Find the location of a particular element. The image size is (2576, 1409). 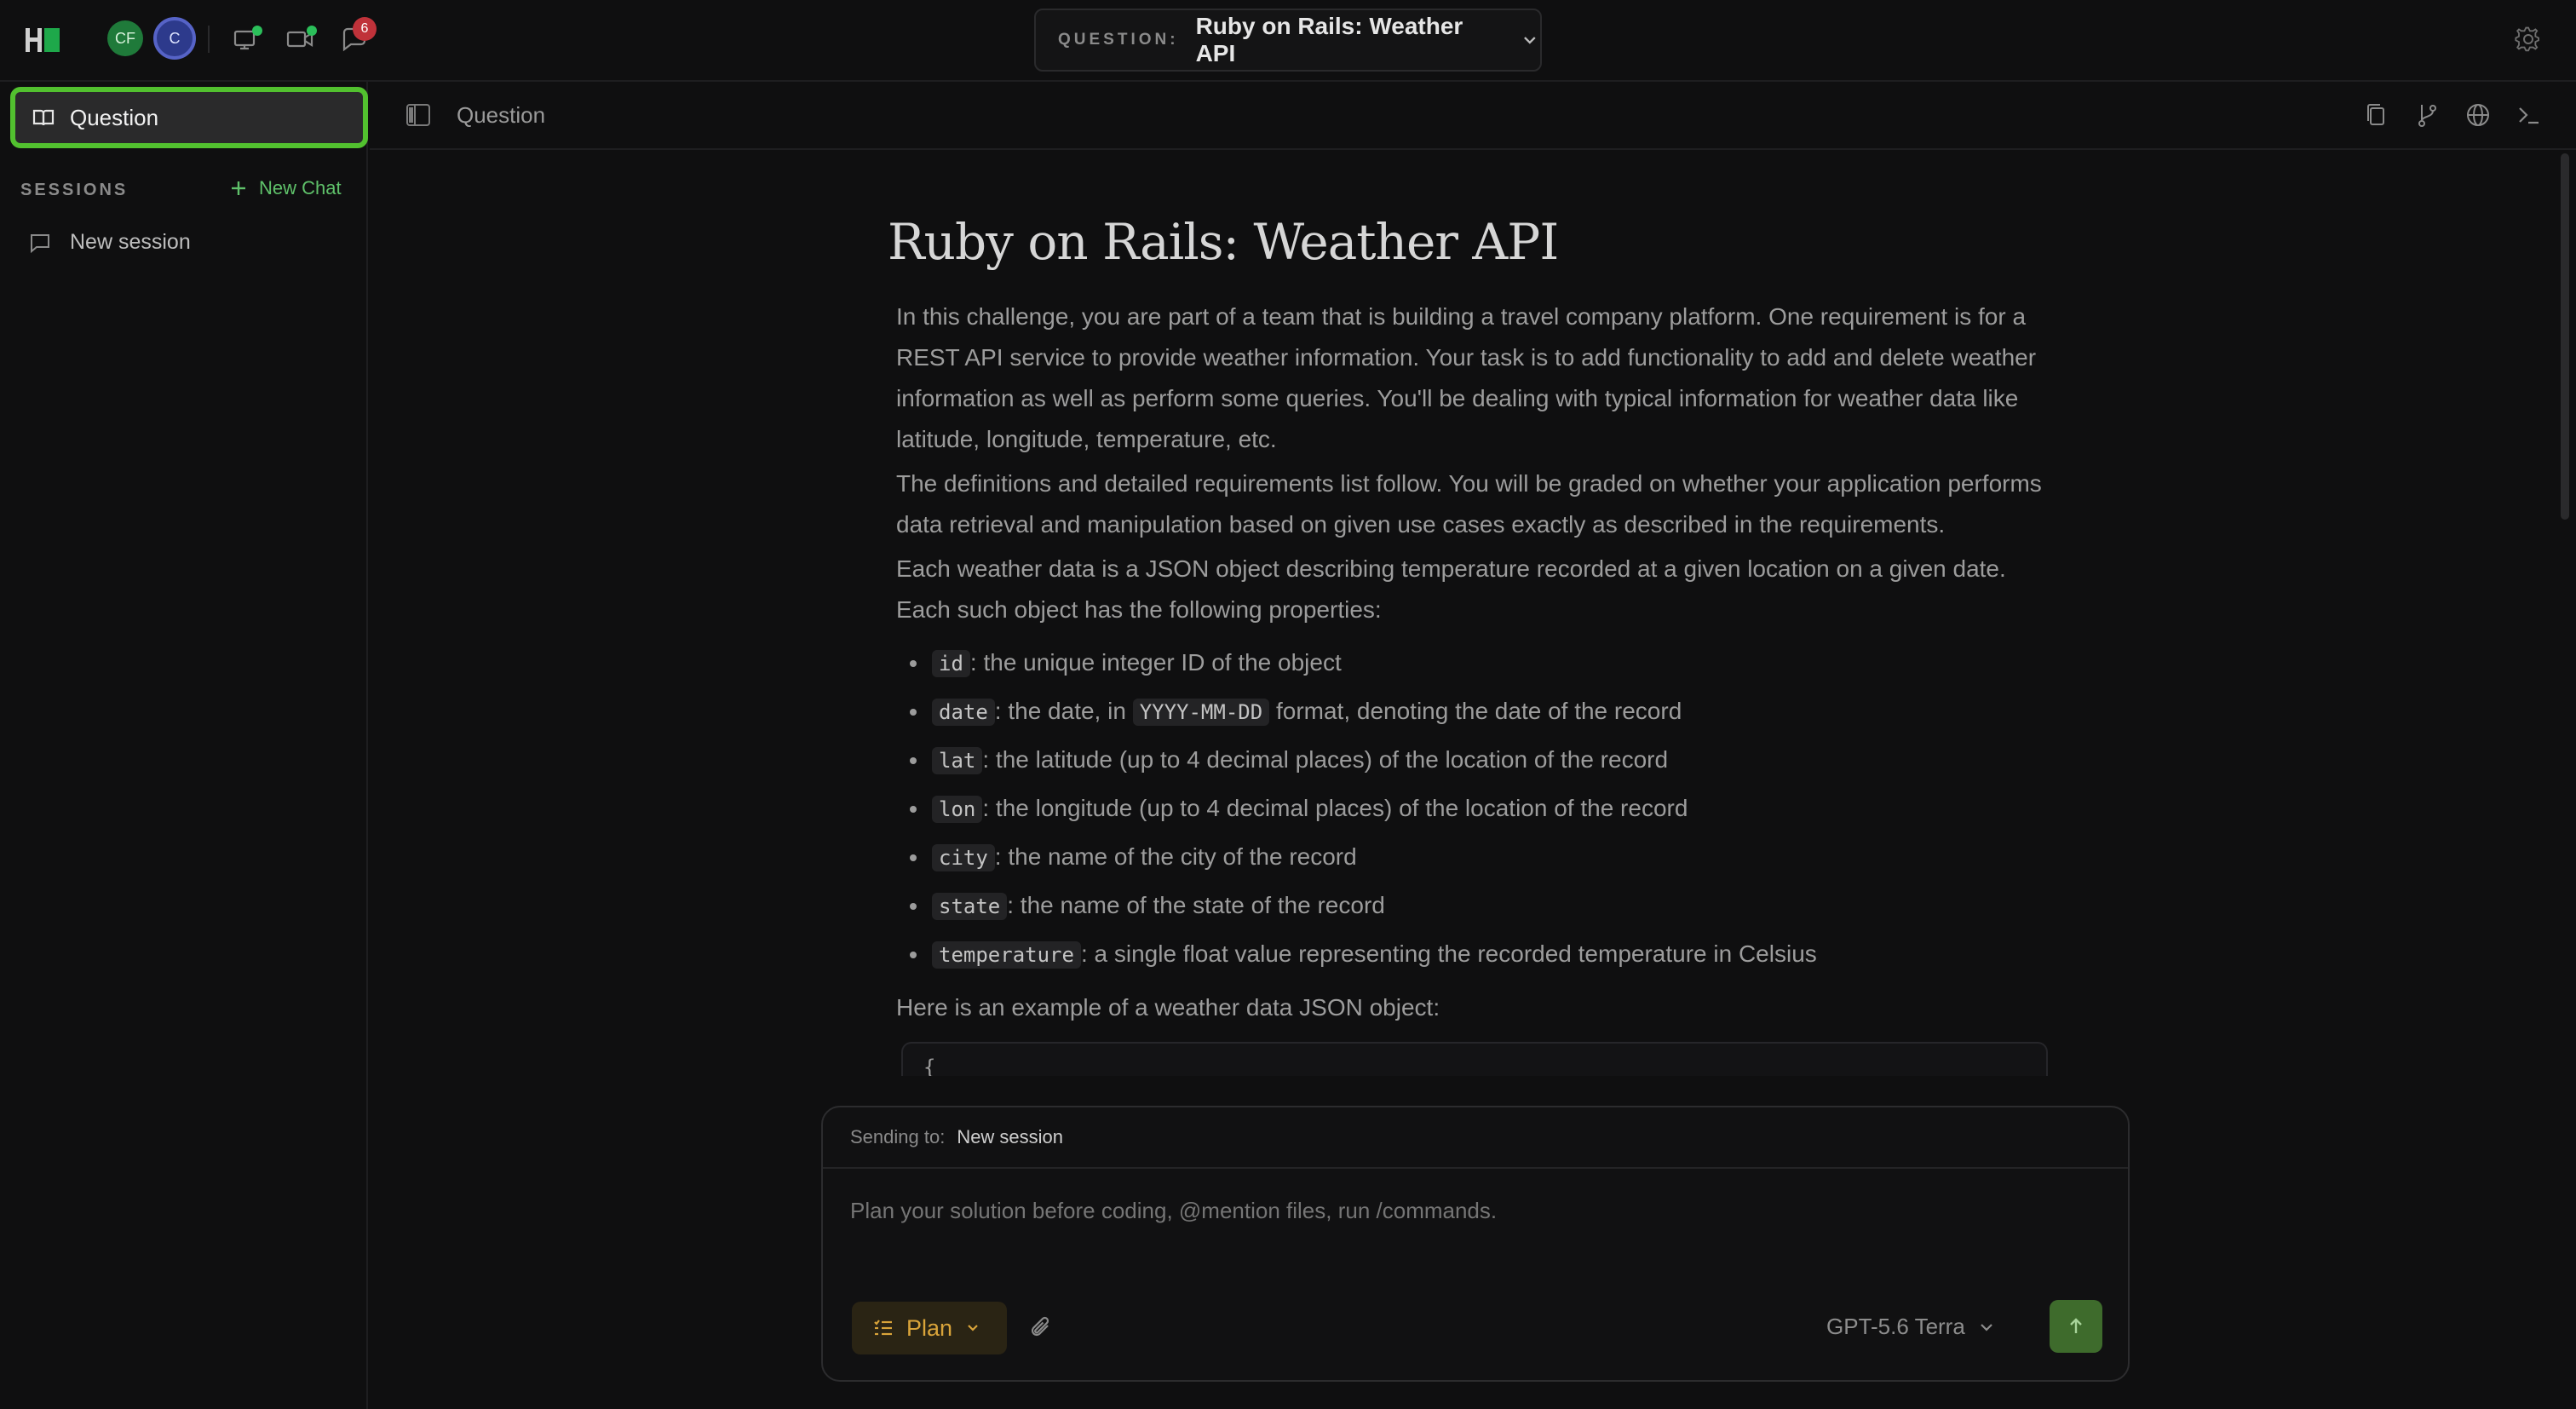

content-title: Question is located at coordinates (502, 115).